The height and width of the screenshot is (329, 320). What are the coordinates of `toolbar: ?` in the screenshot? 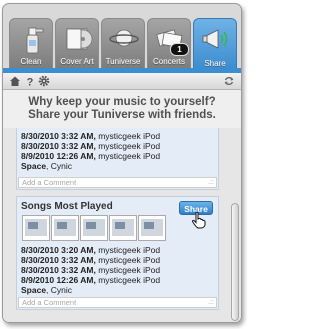 It's located at (122, 81).